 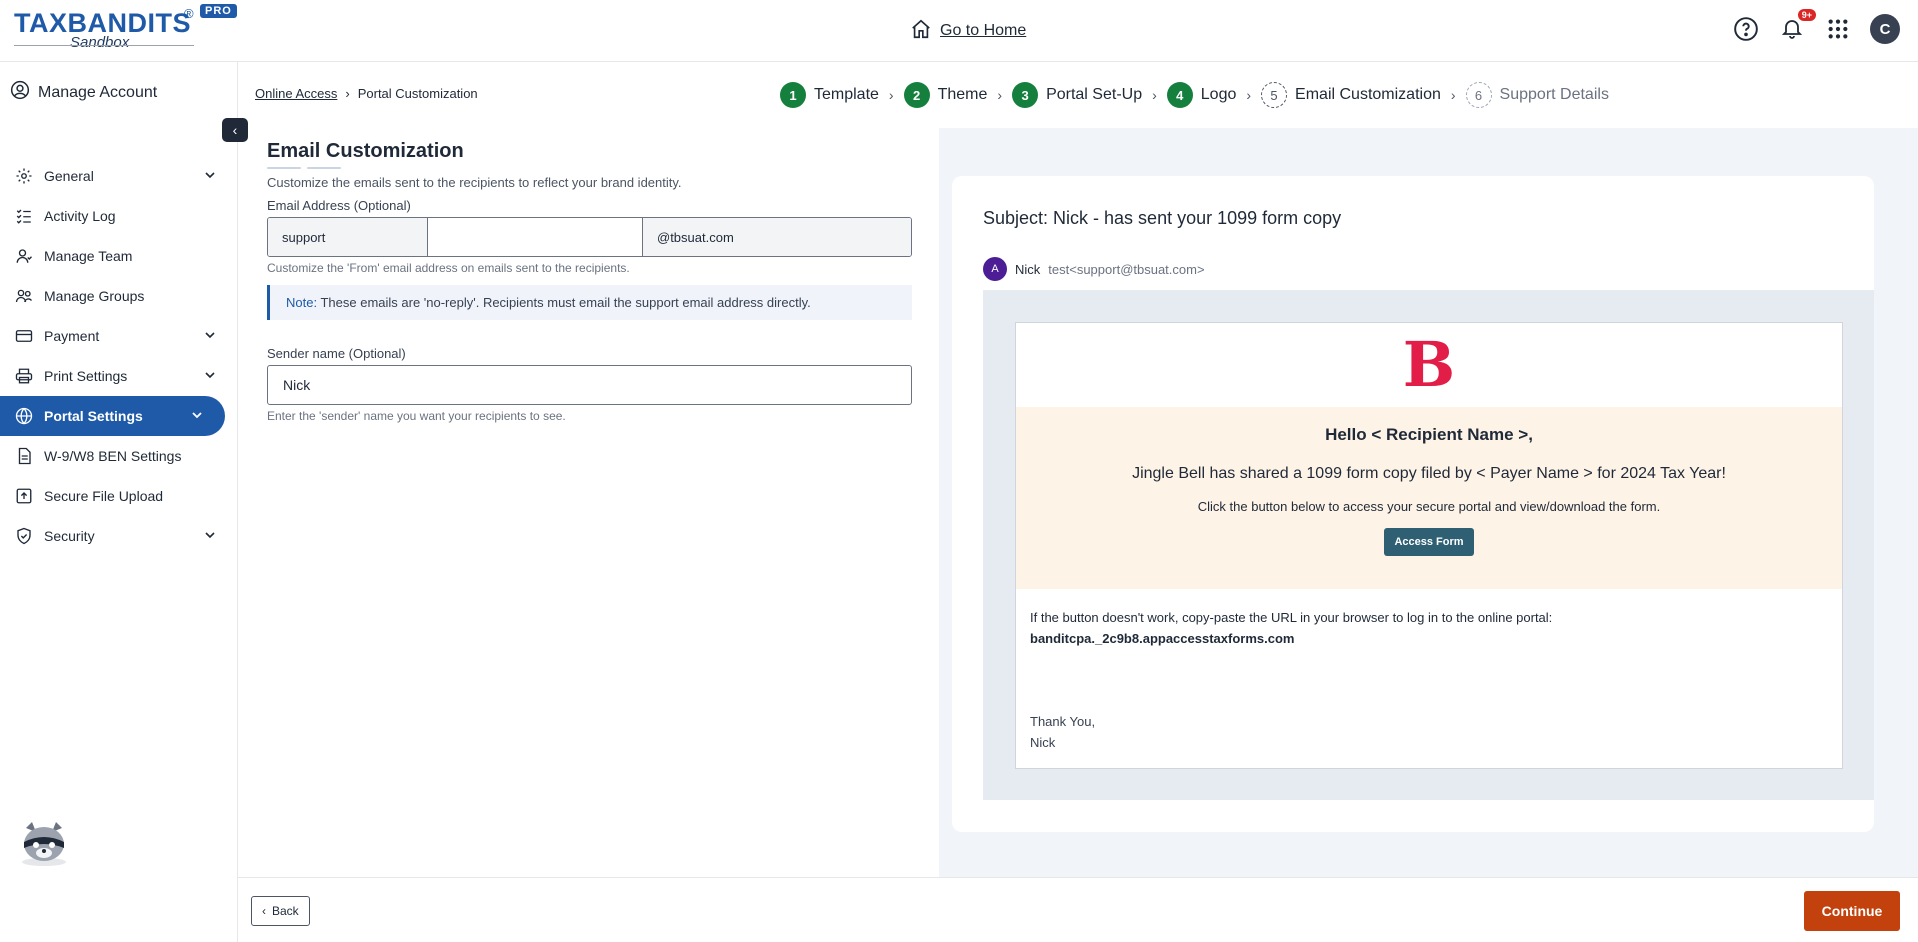 I want to click on users-icon, so click(x=24, y=296).